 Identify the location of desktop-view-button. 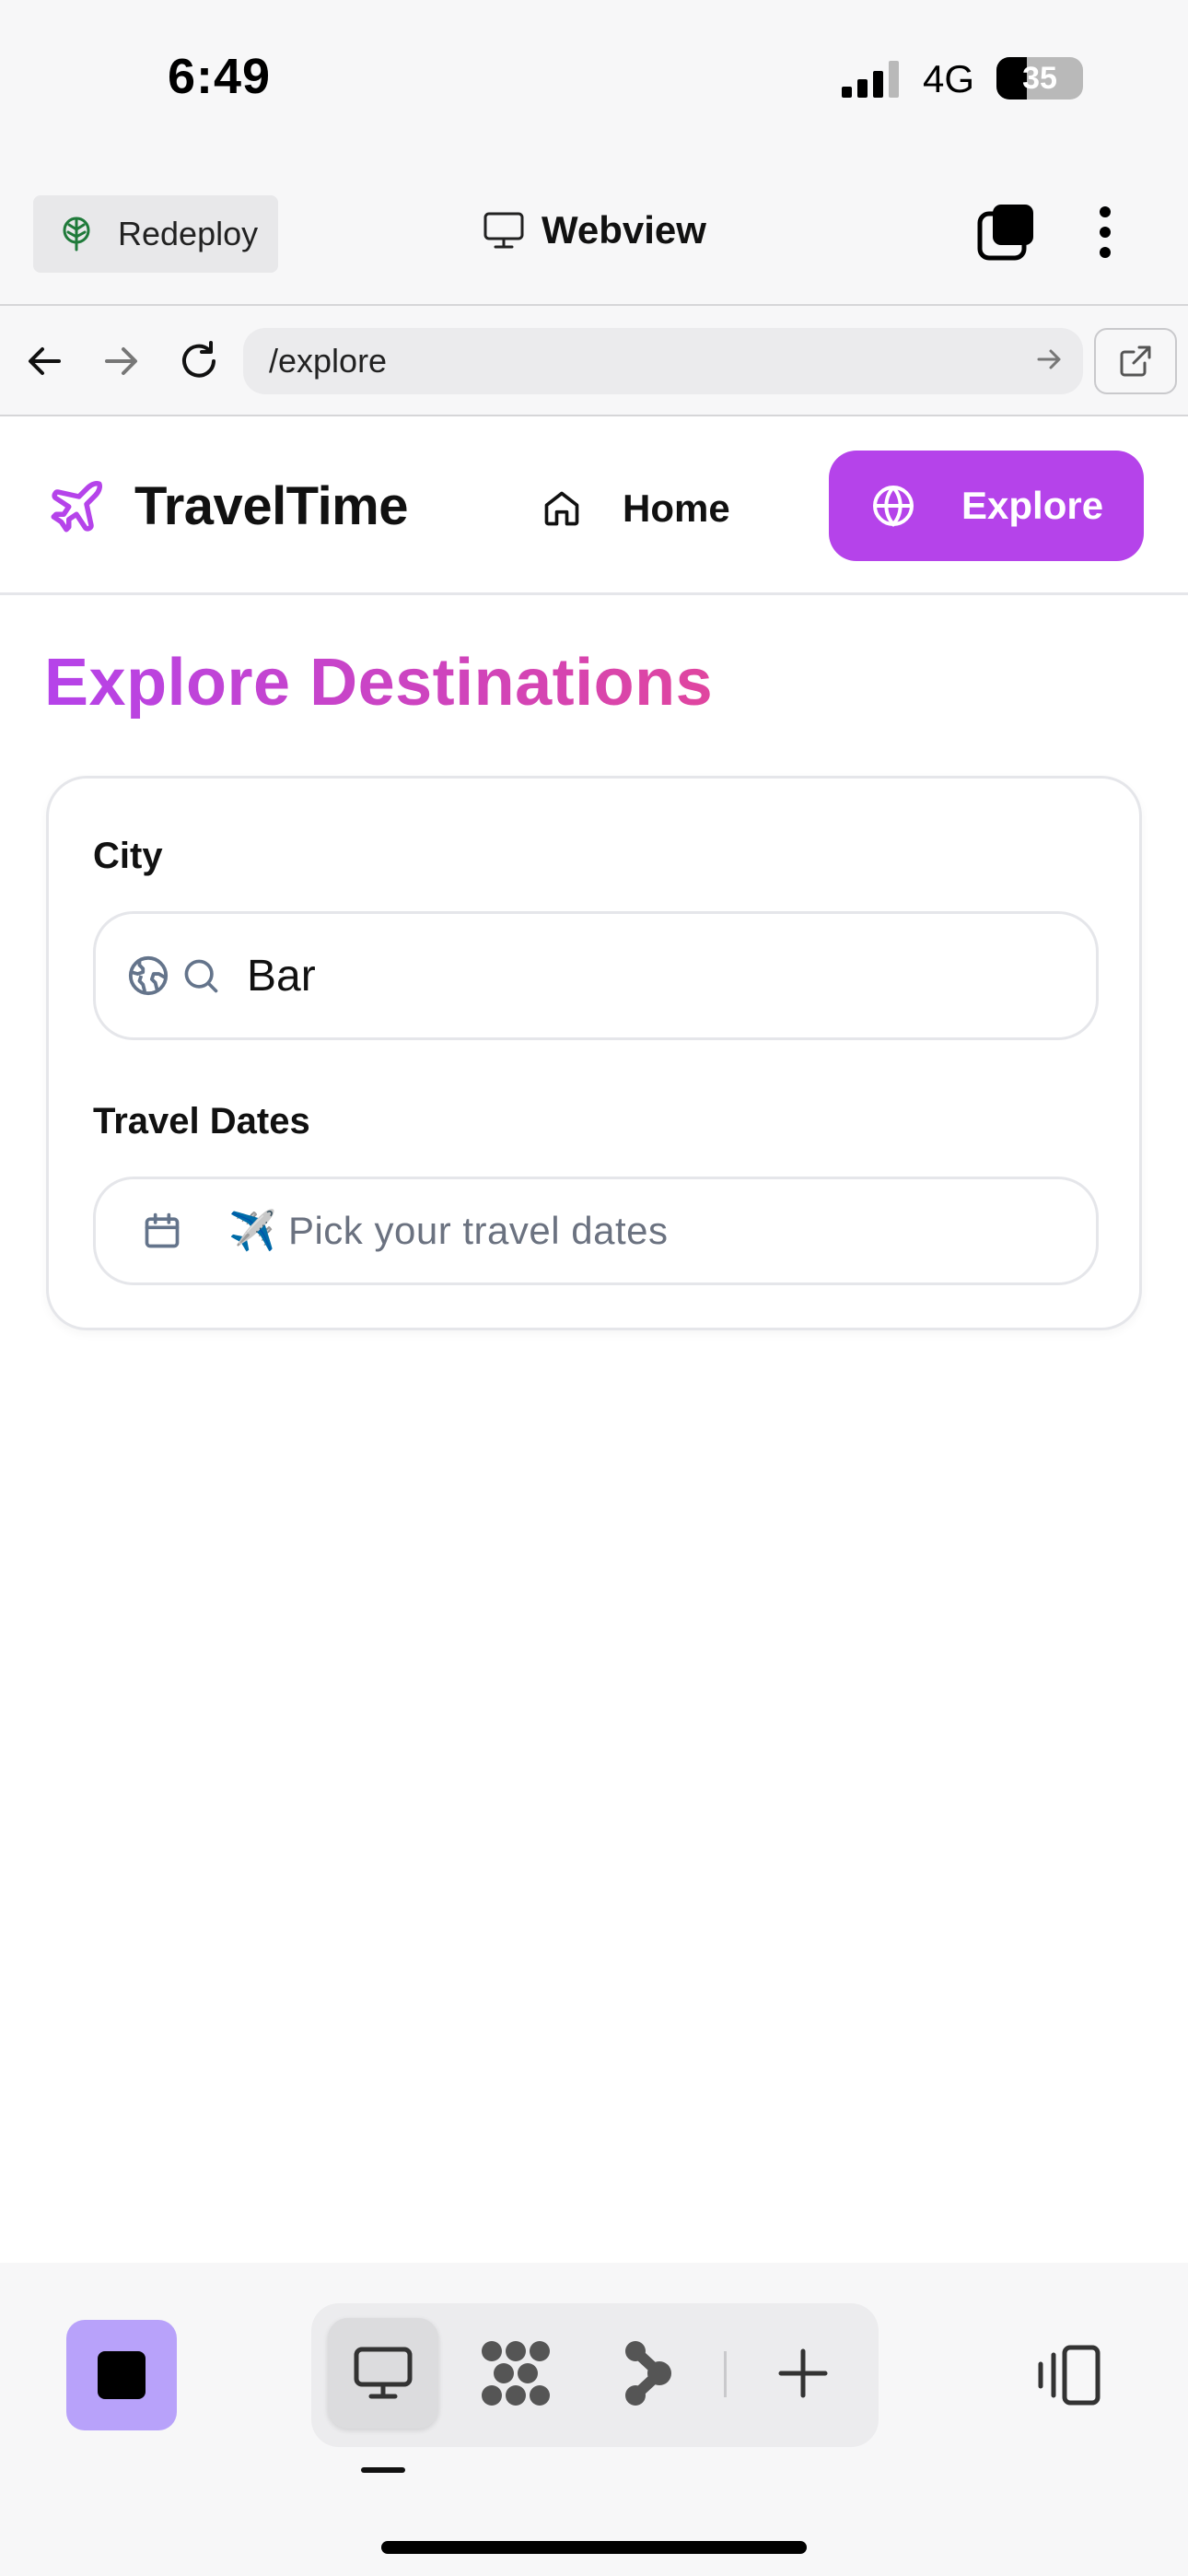
(383, 2373).